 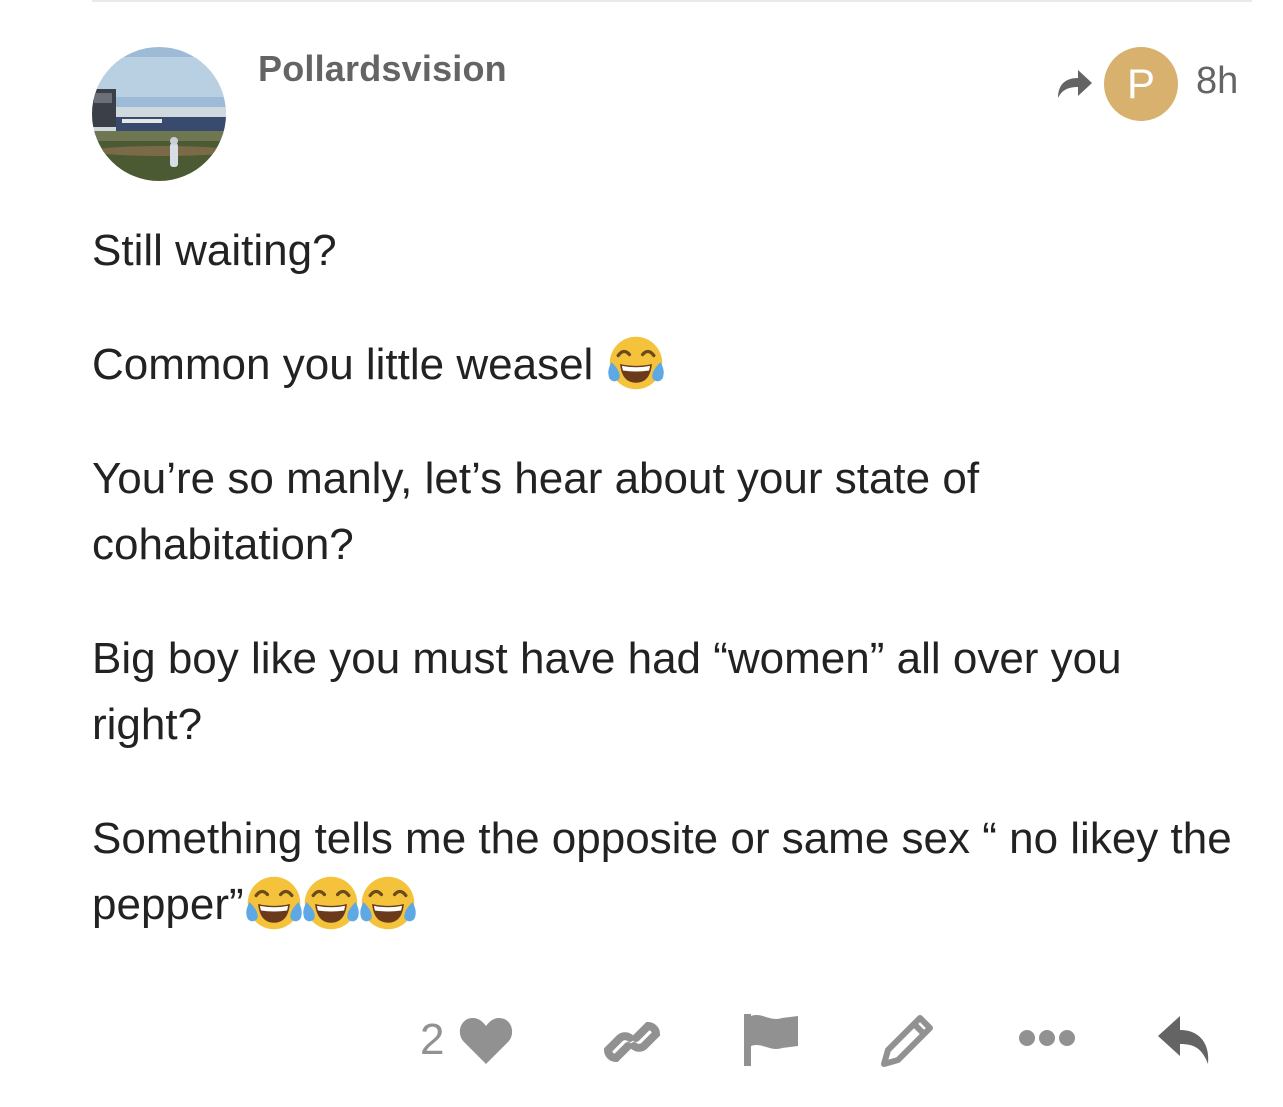 I want to click on post-age: 8h, so click(x=1217, y=81).